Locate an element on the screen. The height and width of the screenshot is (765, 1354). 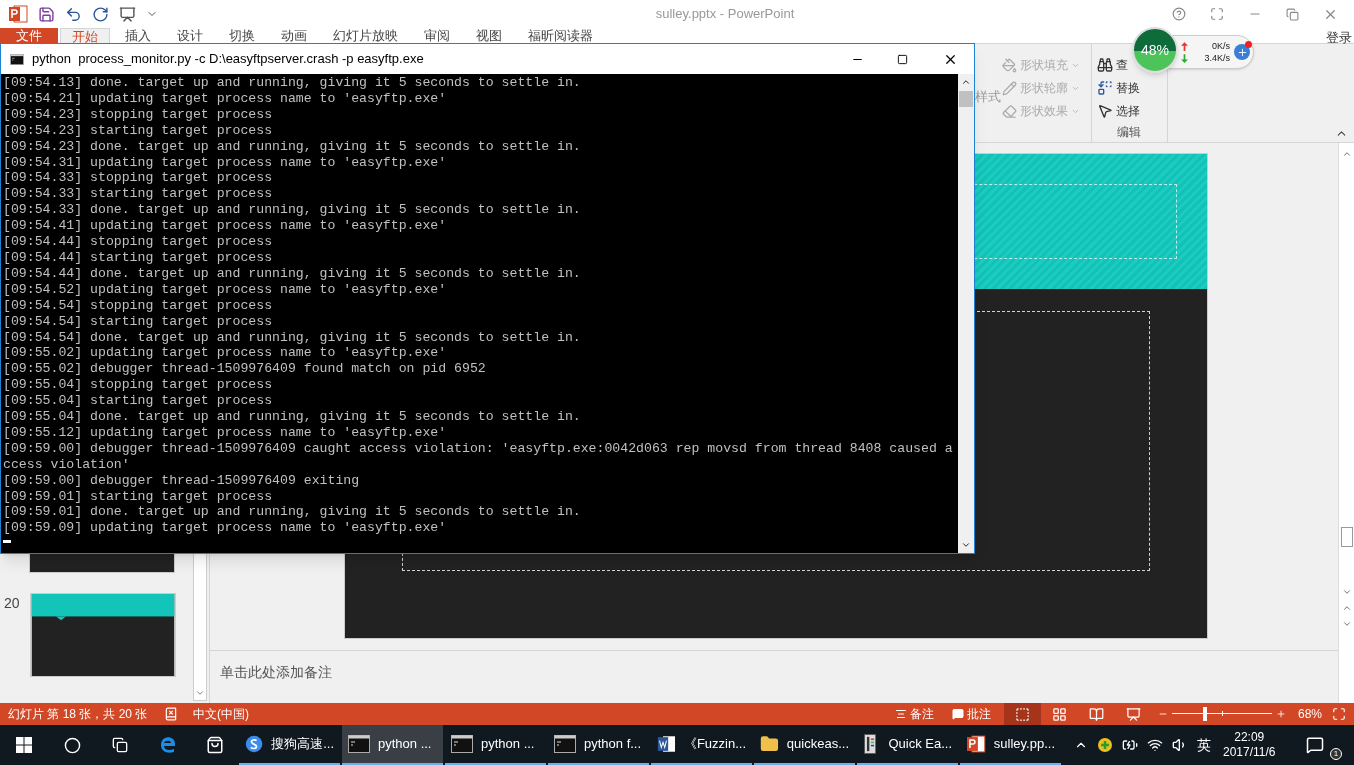
comment-icon is located at coordinates (957, 714).